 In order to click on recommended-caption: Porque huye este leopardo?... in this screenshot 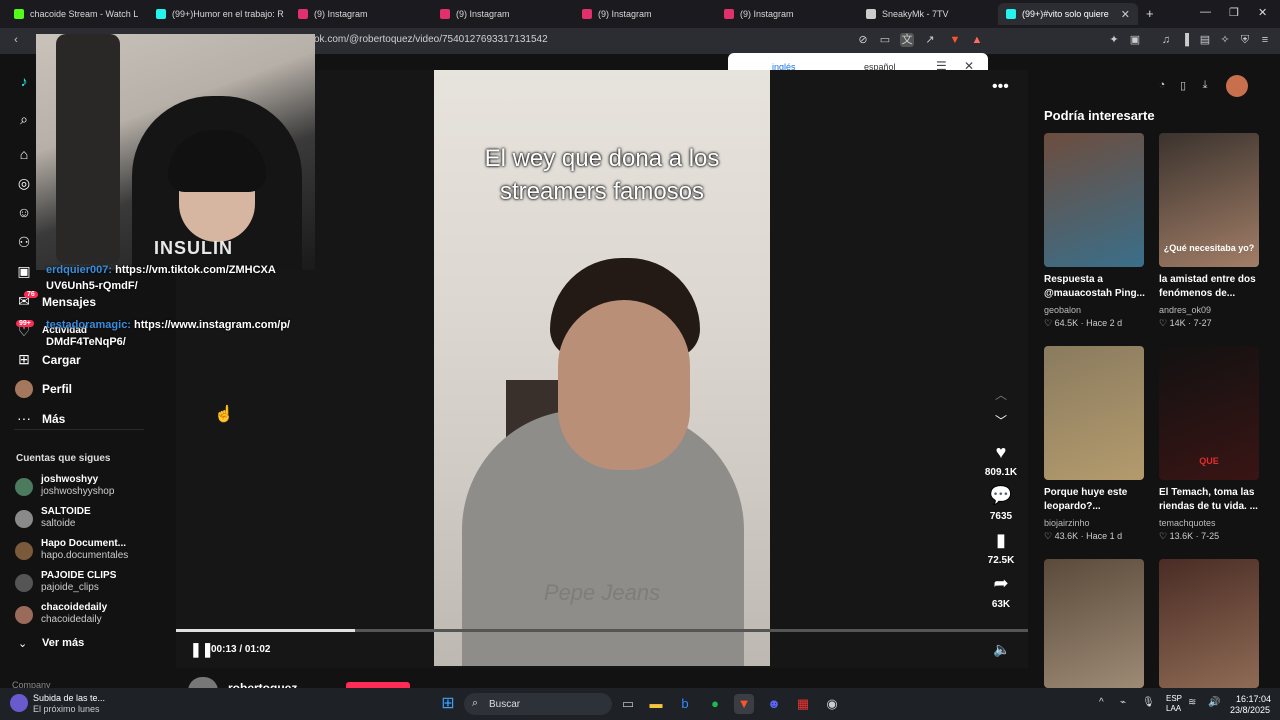, I will do `click(1097, 500)`.